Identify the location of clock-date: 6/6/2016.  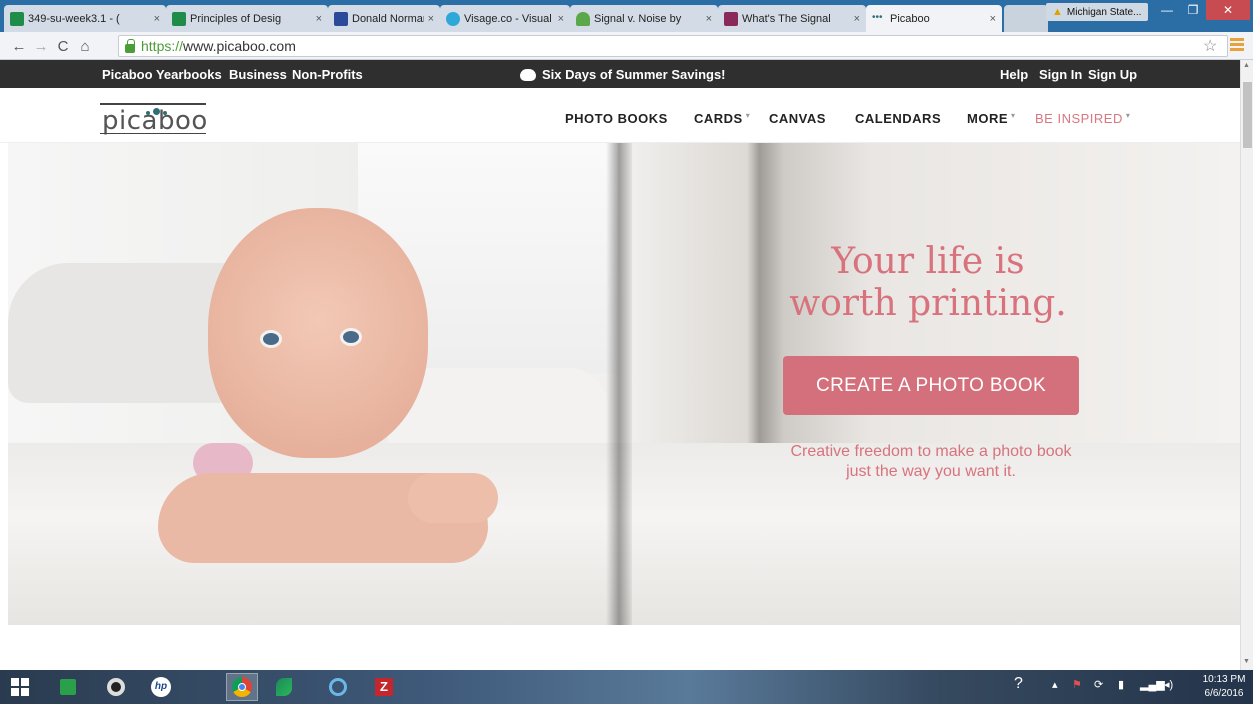
(1224, 693).